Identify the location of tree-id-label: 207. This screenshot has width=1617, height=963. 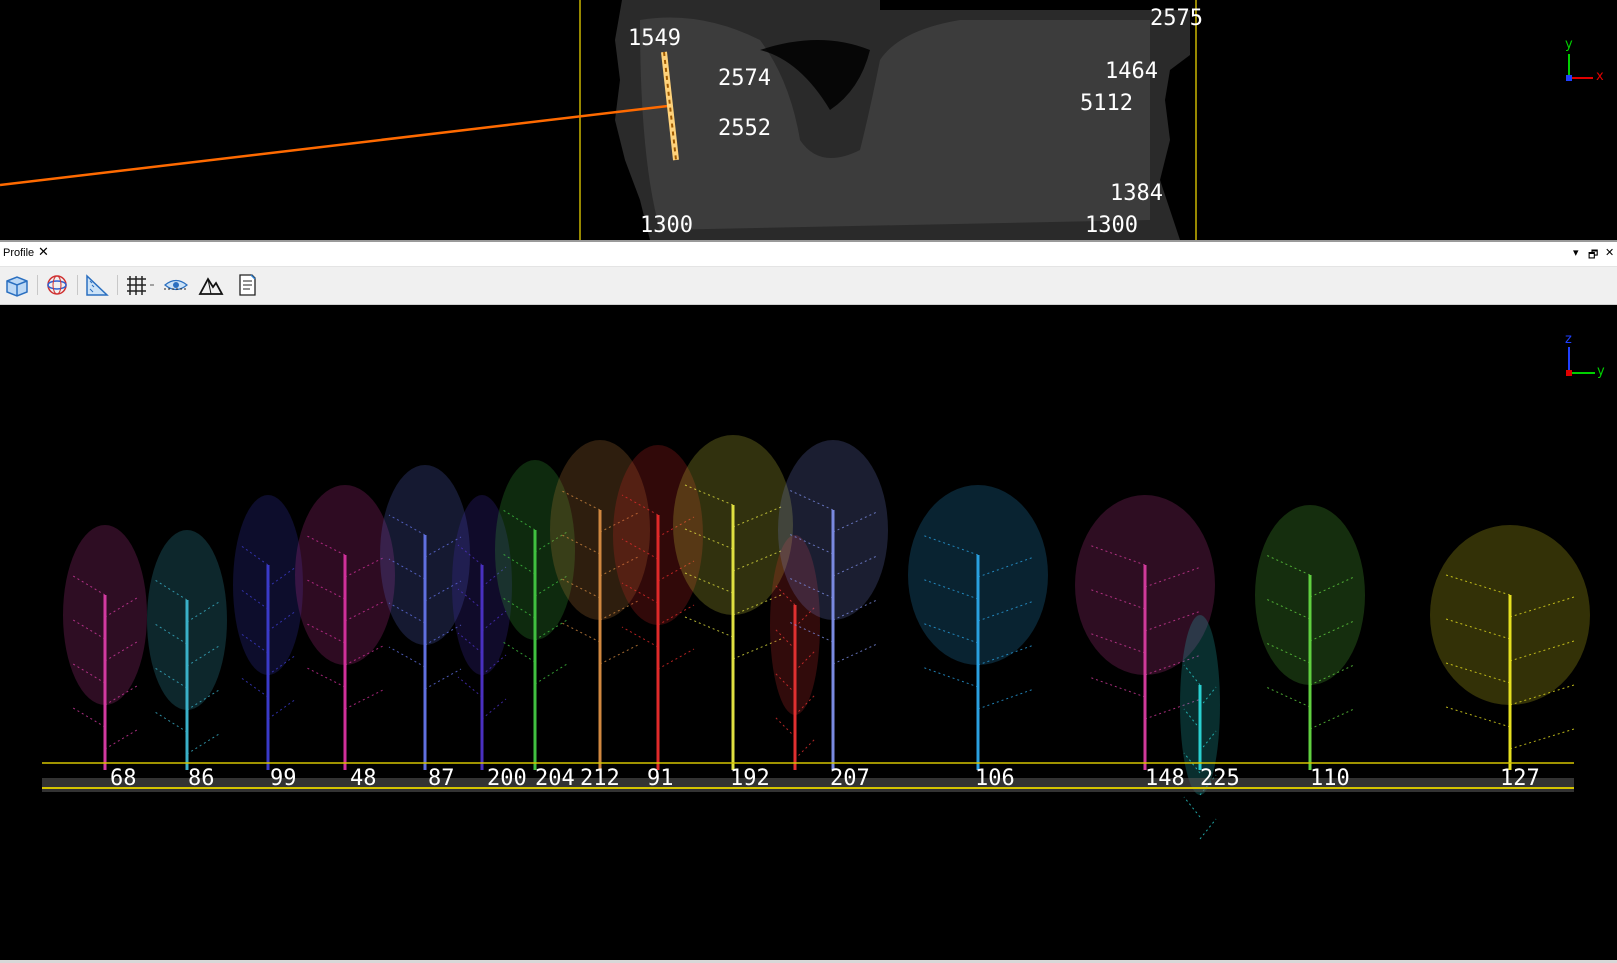
(850, 778).